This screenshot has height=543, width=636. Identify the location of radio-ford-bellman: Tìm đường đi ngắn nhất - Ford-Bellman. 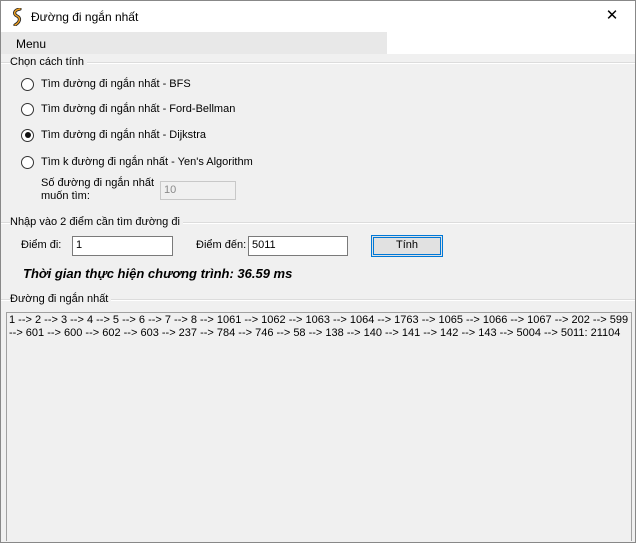
(128, 109).